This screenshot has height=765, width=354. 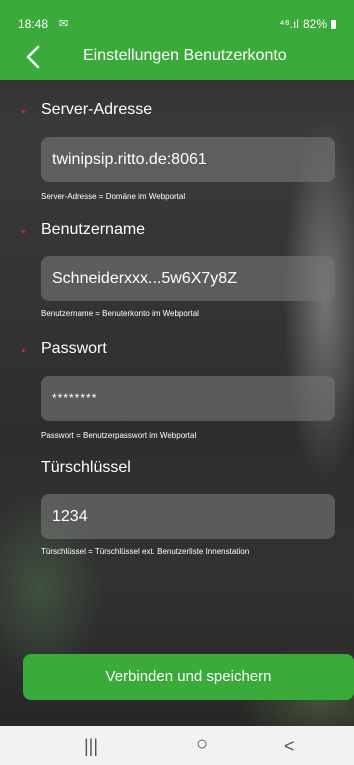 I want to click on page-title: Einstellungen Benutzerkonto, so click(x=185, y=55).